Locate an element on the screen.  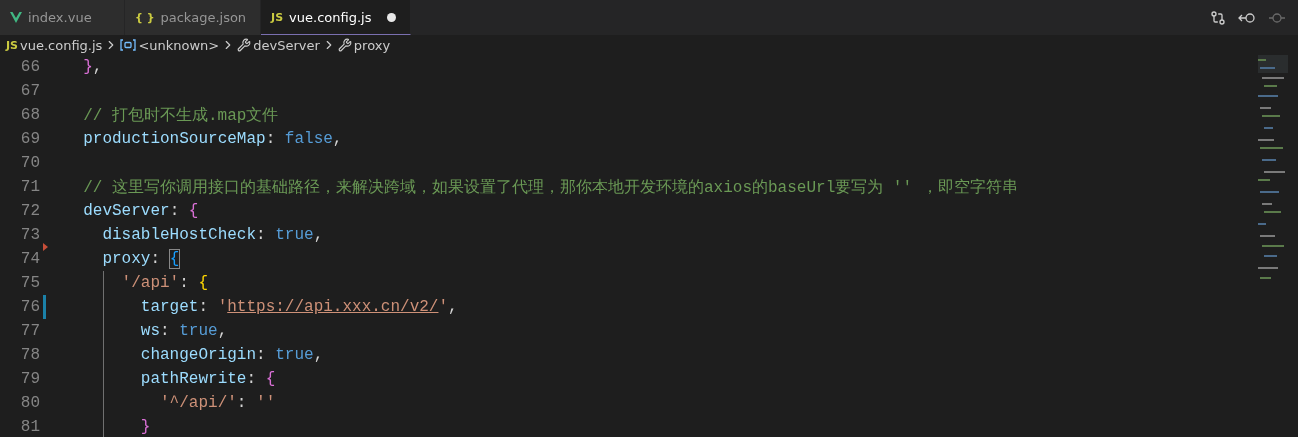
line-number: 79 is located at coordinates (29, 379).